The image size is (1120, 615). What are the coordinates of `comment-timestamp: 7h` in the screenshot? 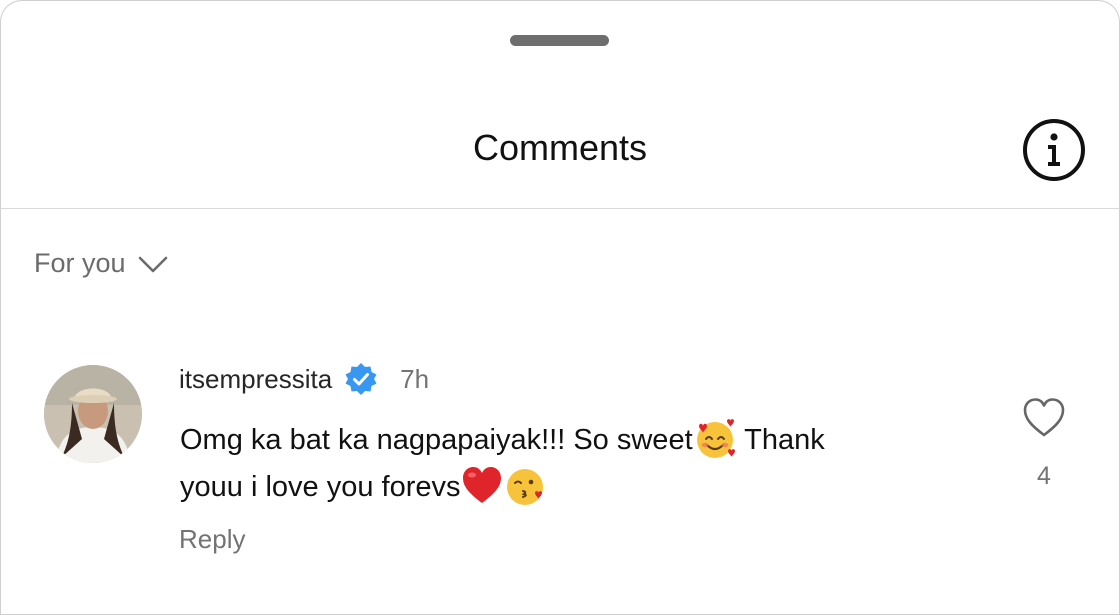 It's located at (415, 378).